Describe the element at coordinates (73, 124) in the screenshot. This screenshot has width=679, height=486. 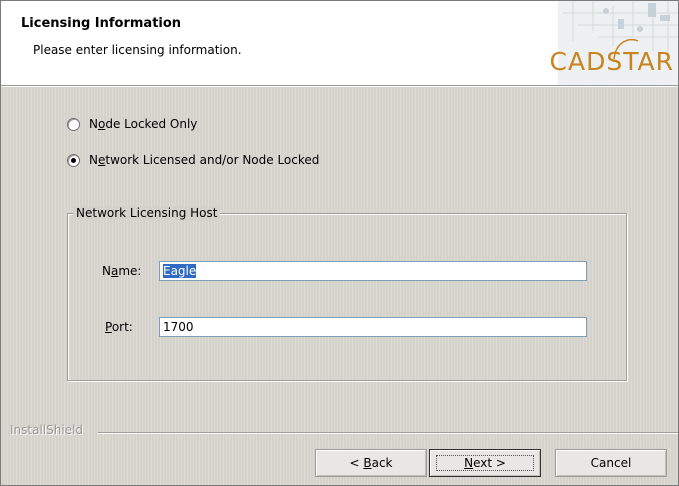
I see `radio-node-locked-only-button` at that location.